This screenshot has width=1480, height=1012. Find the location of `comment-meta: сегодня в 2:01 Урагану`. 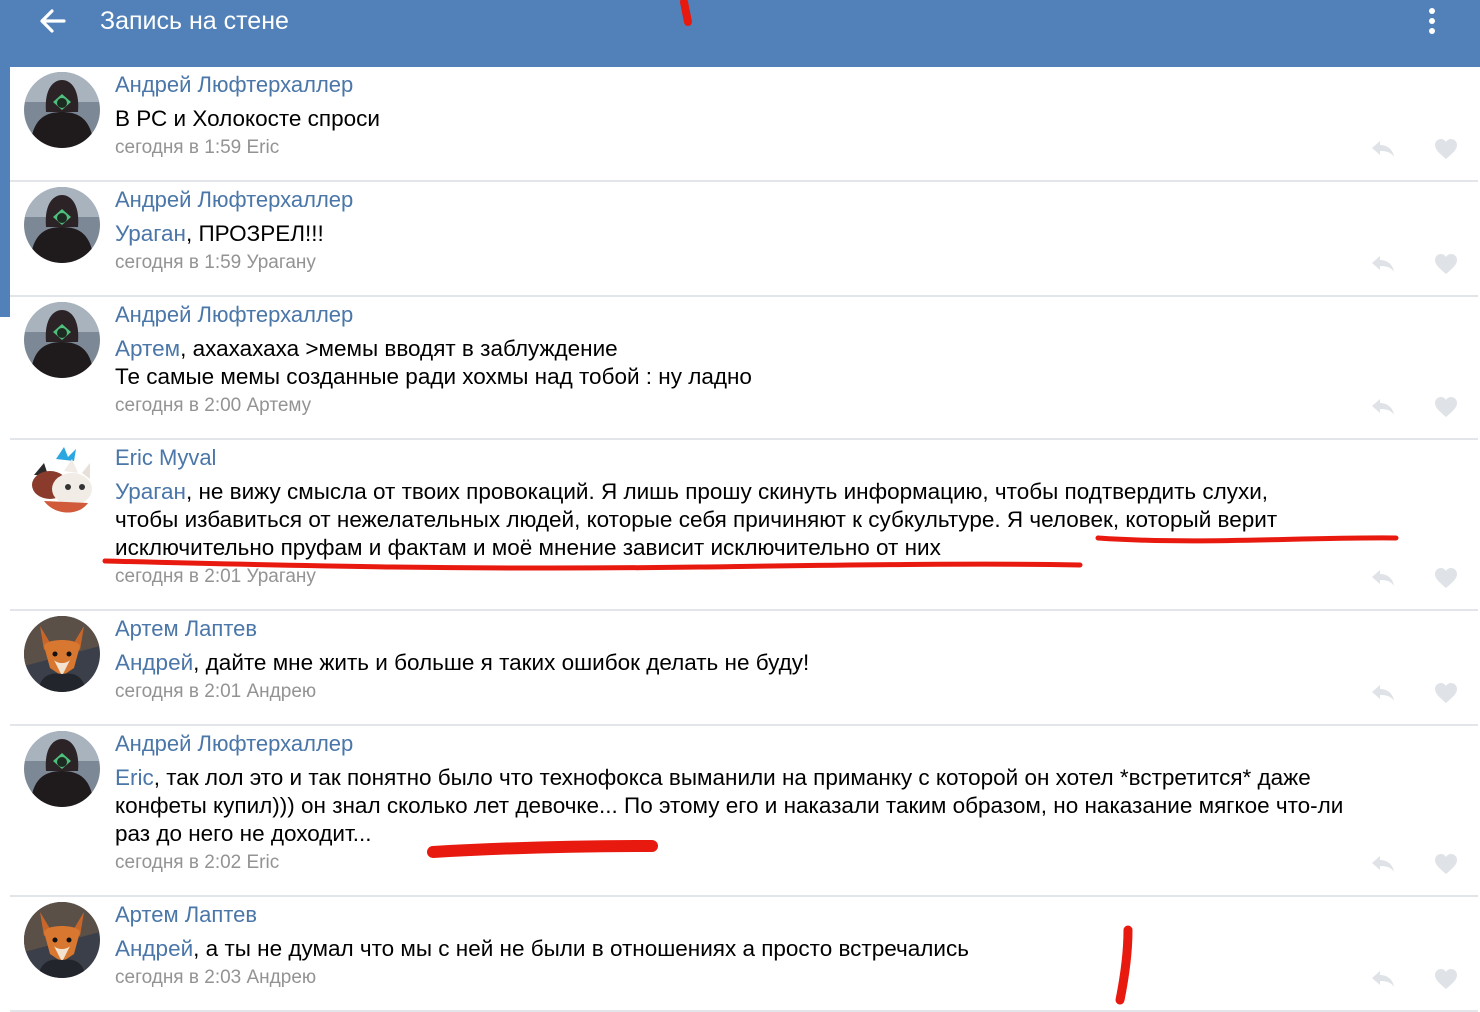

comment-meta: сегодня в 2:01 Урагану is located at coordinates (215, 576).